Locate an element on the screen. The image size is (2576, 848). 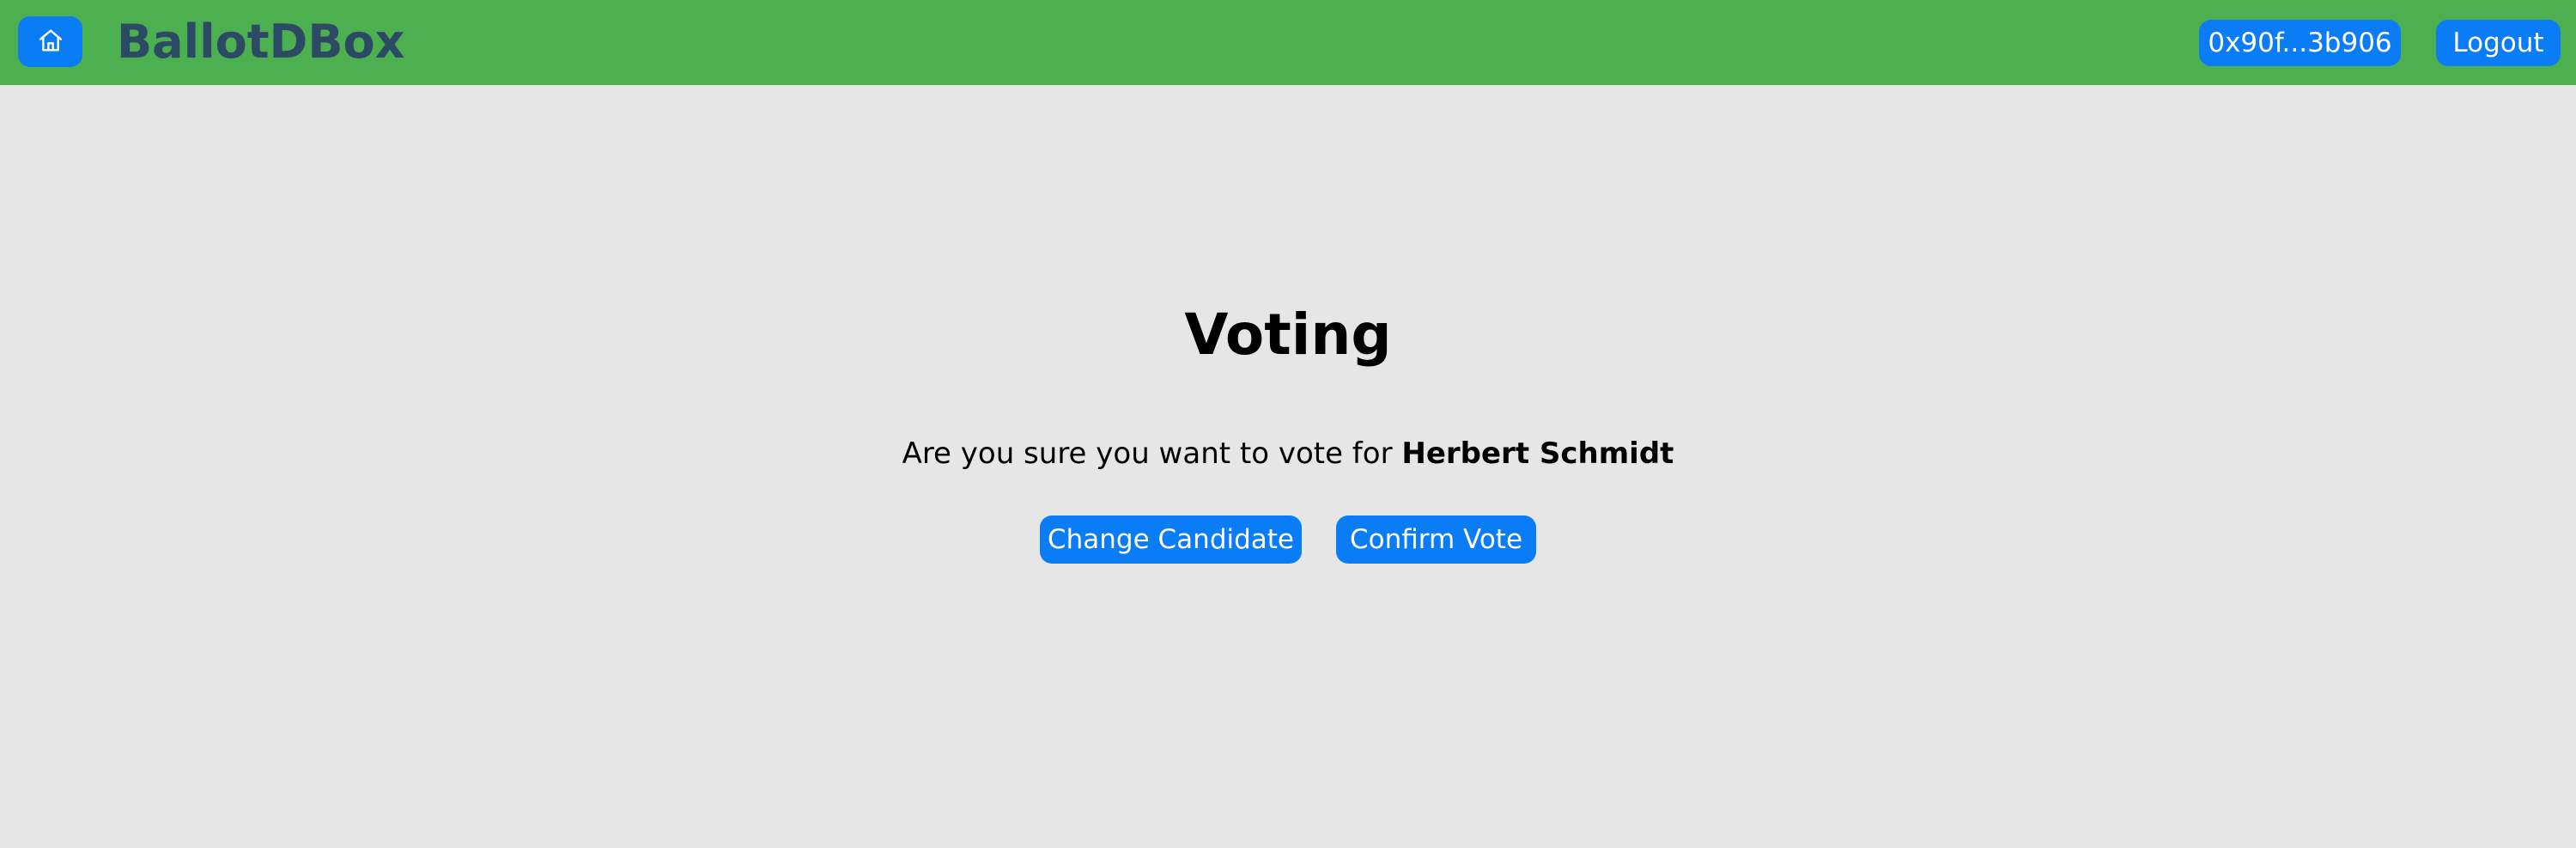
confirm-vote-button: Confirm Vote is located at coordinates (1436, 540).